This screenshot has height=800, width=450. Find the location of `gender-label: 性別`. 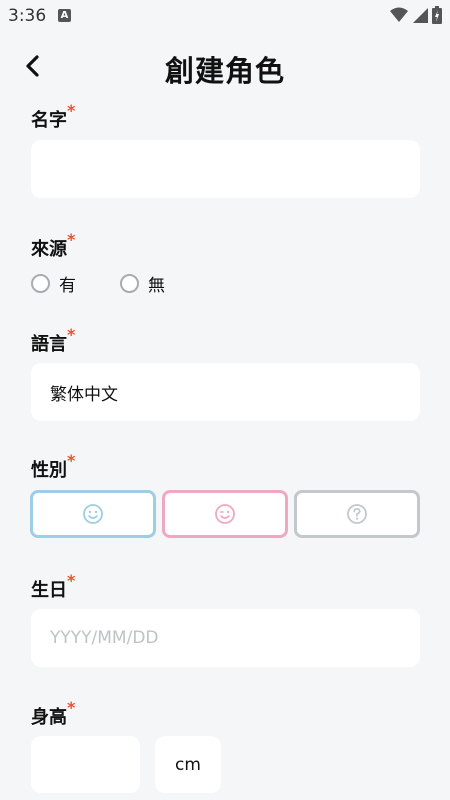

gender-label: 性別 is located at coordinates (49, 470).